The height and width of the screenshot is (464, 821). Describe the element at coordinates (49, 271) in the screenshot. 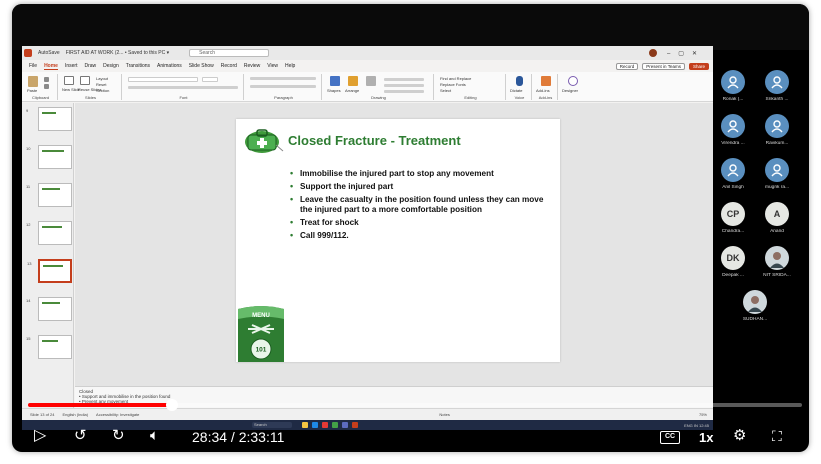

I see `slide-thumbnail-active: 13` at that location.